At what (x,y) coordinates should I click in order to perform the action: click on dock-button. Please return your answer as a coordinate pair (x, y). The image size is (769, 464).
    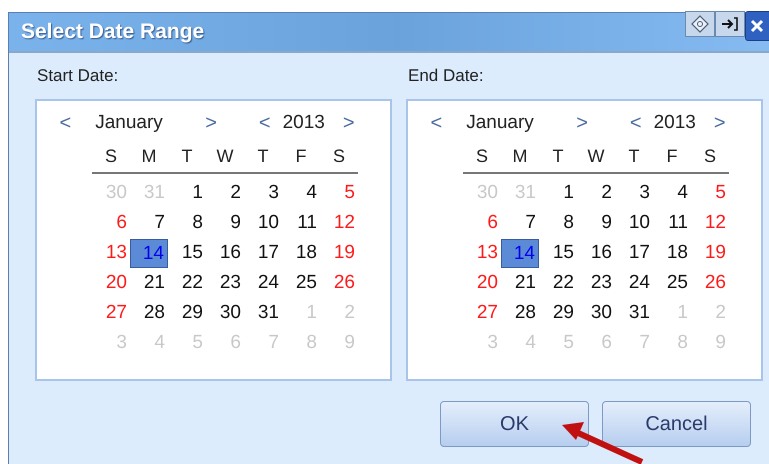
    Looking at the image, I should click on (730, 24).